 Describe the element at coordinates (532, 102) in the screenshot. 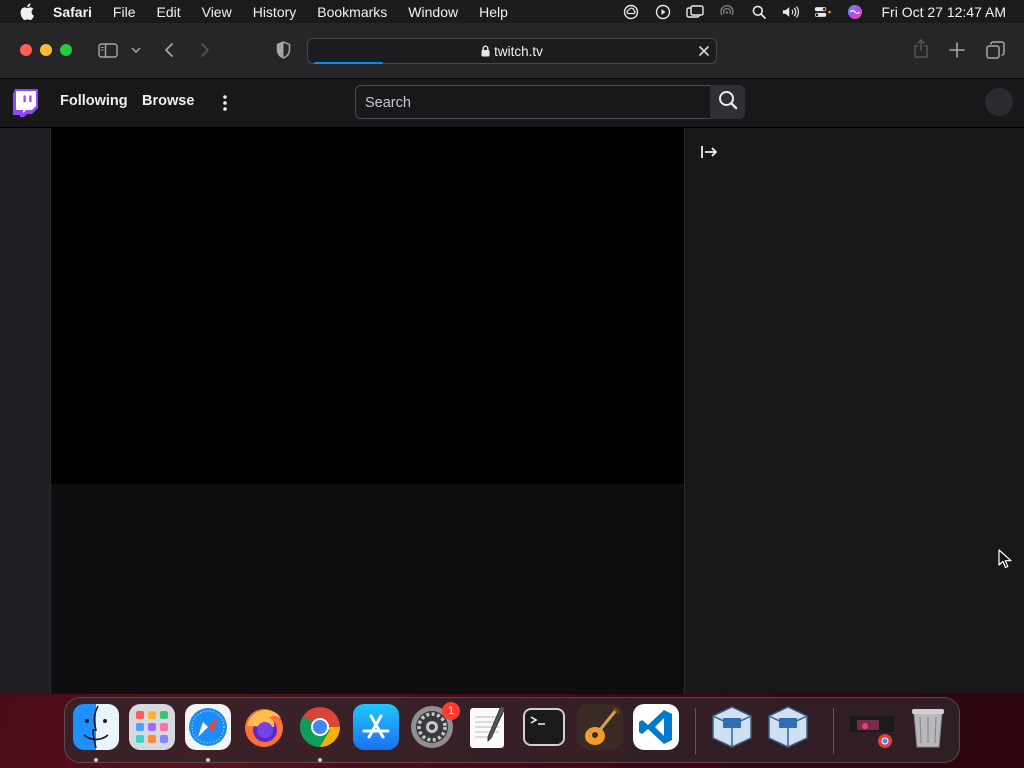

I see `search-input: Search` at that location.